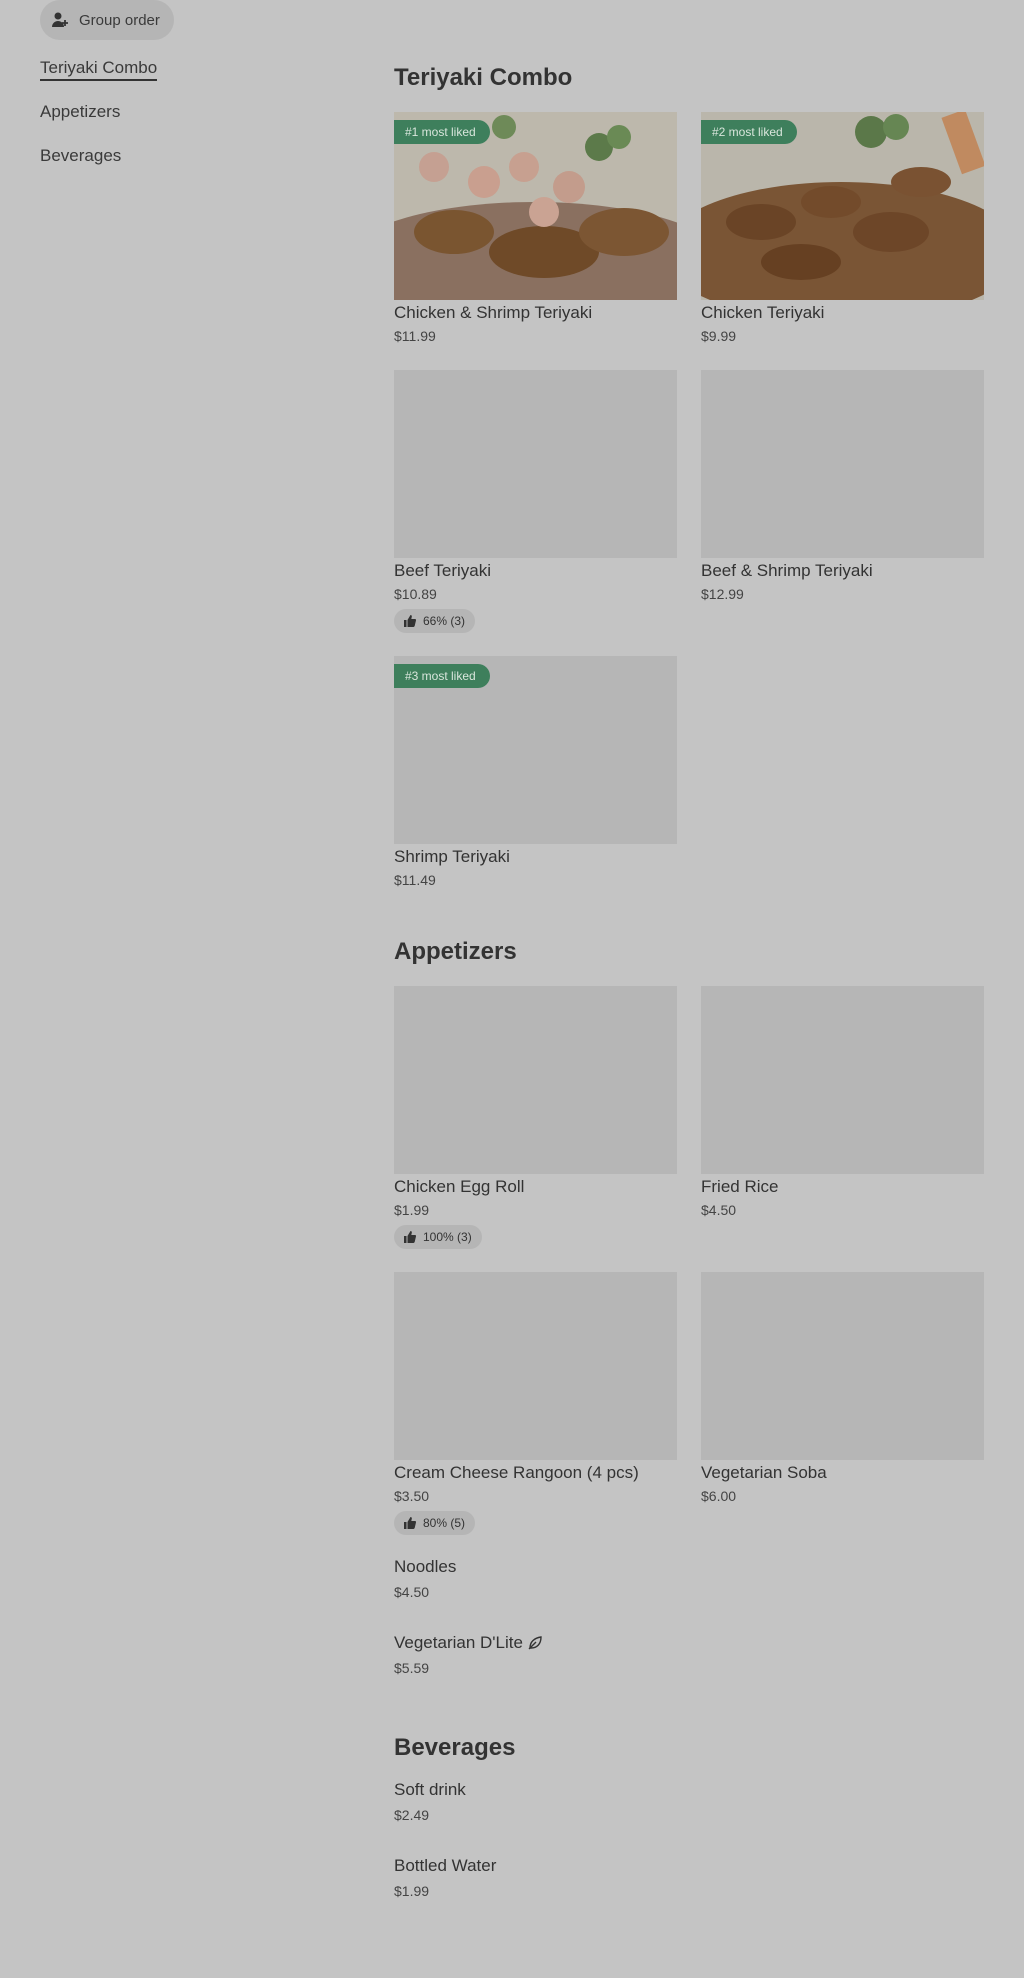  Describe the element at coordinates (435, 621) in the screenshot. I see `rating-badge: 66% (3)` at that location.